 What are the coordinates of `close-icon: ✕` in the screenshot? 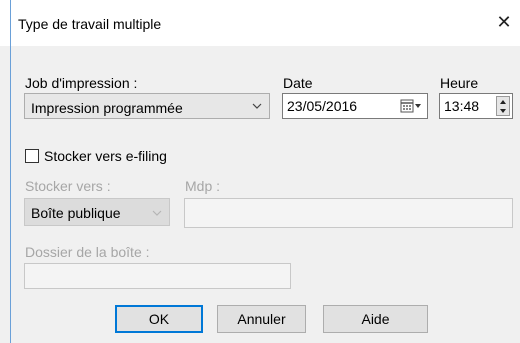 It's located at (504, 22).